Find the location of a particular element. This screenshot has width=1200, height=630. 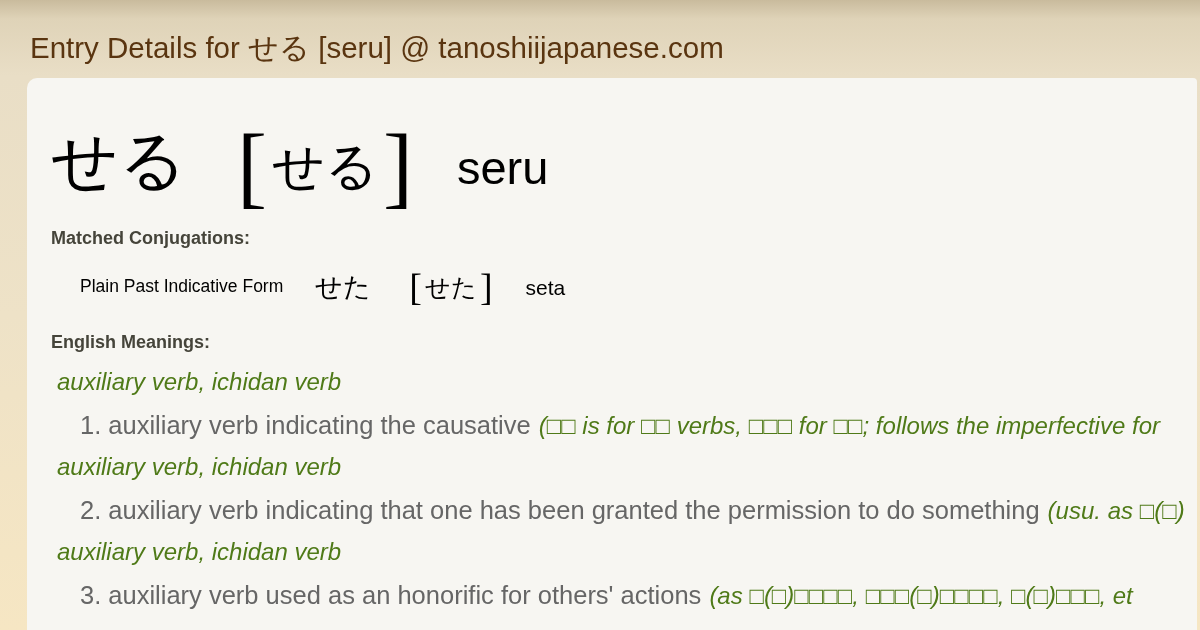

meaning-text: auxiliary verb indicating that one has been granted the permission to do something is located at coordinates (574, 511).